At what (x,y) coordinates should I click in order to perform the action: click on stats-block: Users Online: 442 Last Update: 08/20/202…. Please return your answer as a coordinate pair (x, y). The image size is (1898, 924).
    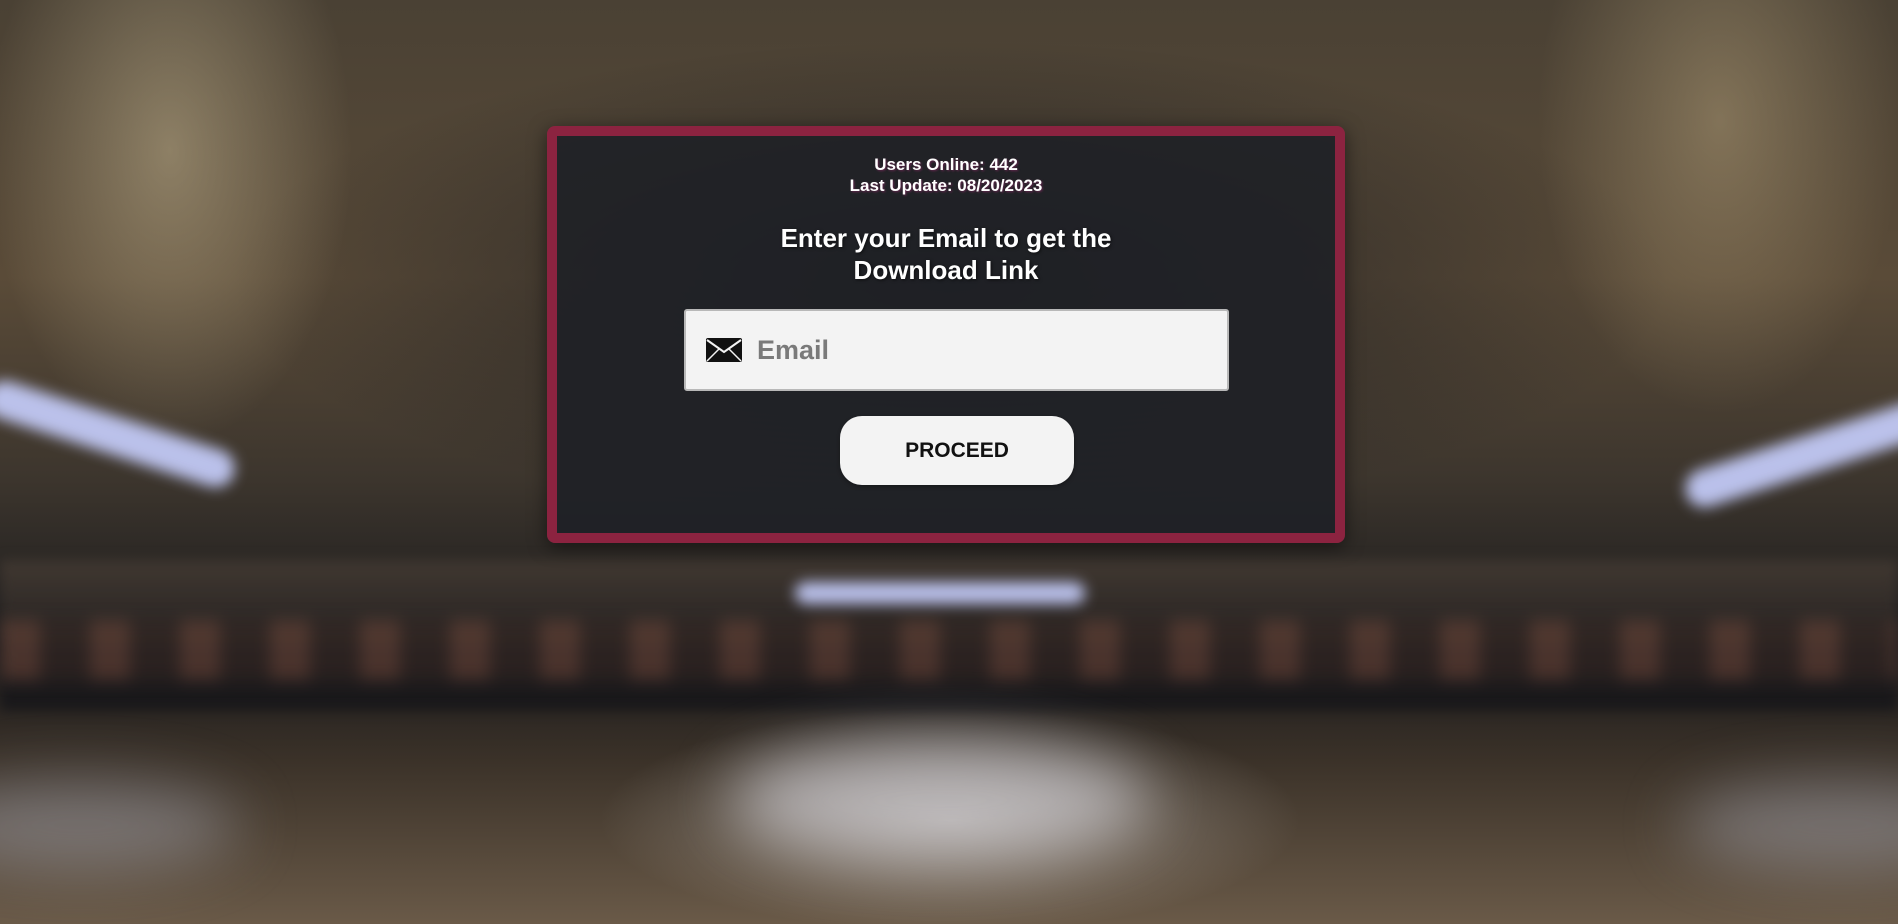
    Looking at the image, I should click on (946, 175).